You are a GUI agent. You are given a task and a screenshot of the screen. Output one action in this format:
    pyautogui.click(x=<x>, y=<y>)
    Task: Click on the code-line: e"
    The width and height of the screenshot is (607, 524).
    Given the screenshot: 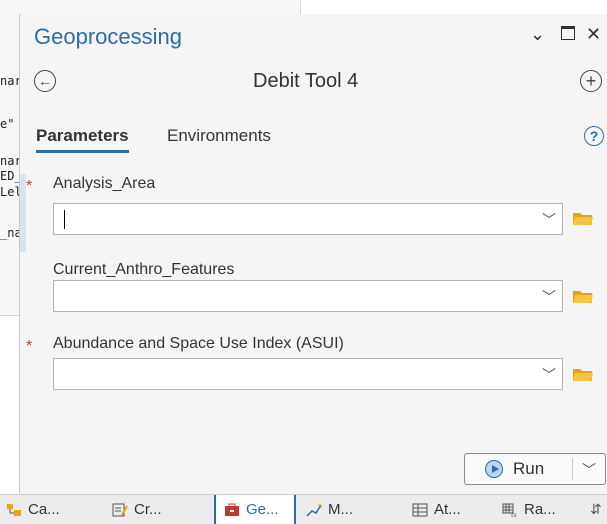 What is the action you would take?
    pyautogui.click(x=7, y=124)
    